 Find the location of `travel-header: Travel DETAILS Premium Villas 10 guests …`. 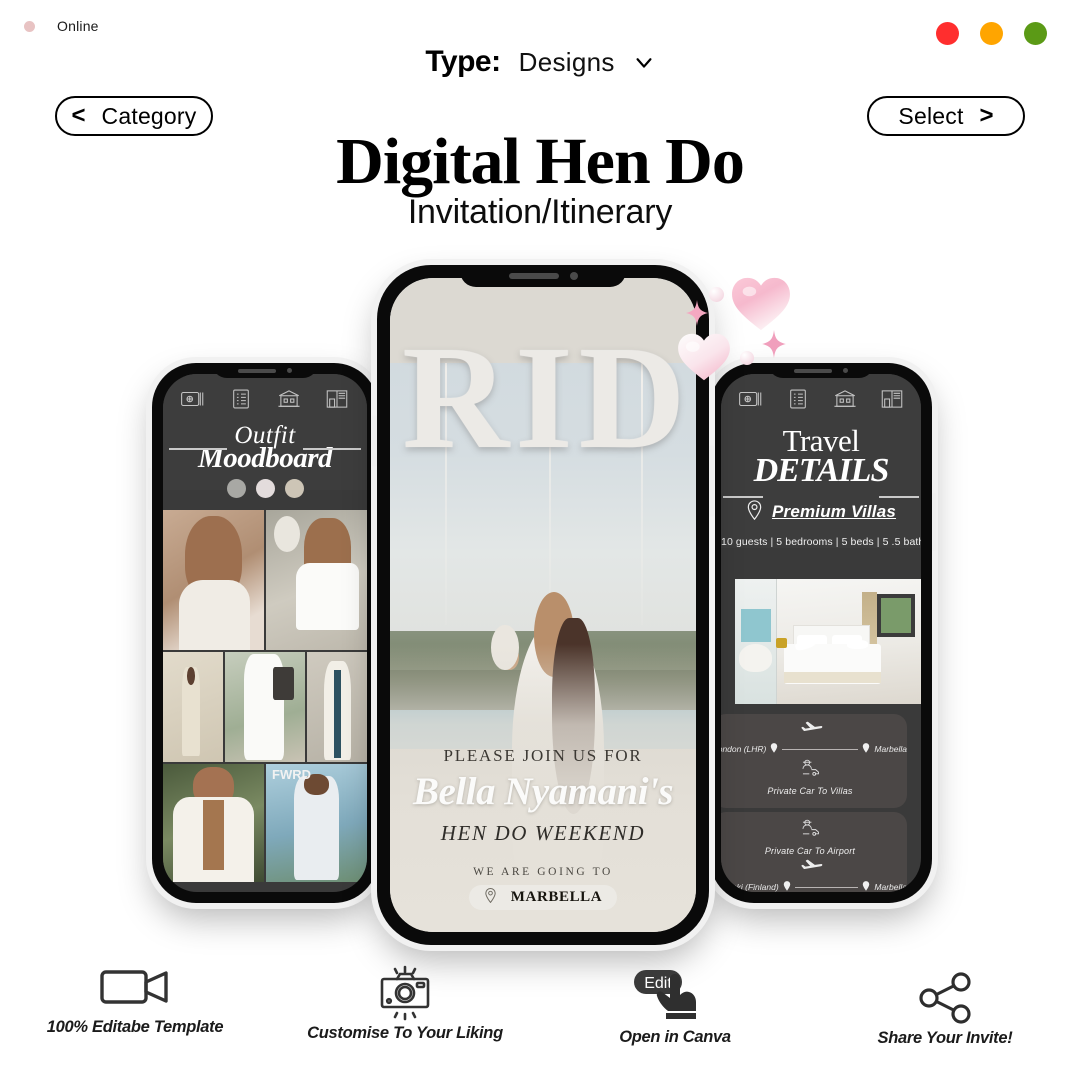

travel-header: Travel DETAILS Premium Villas 10 guests … is located at coordinates (821, 484).